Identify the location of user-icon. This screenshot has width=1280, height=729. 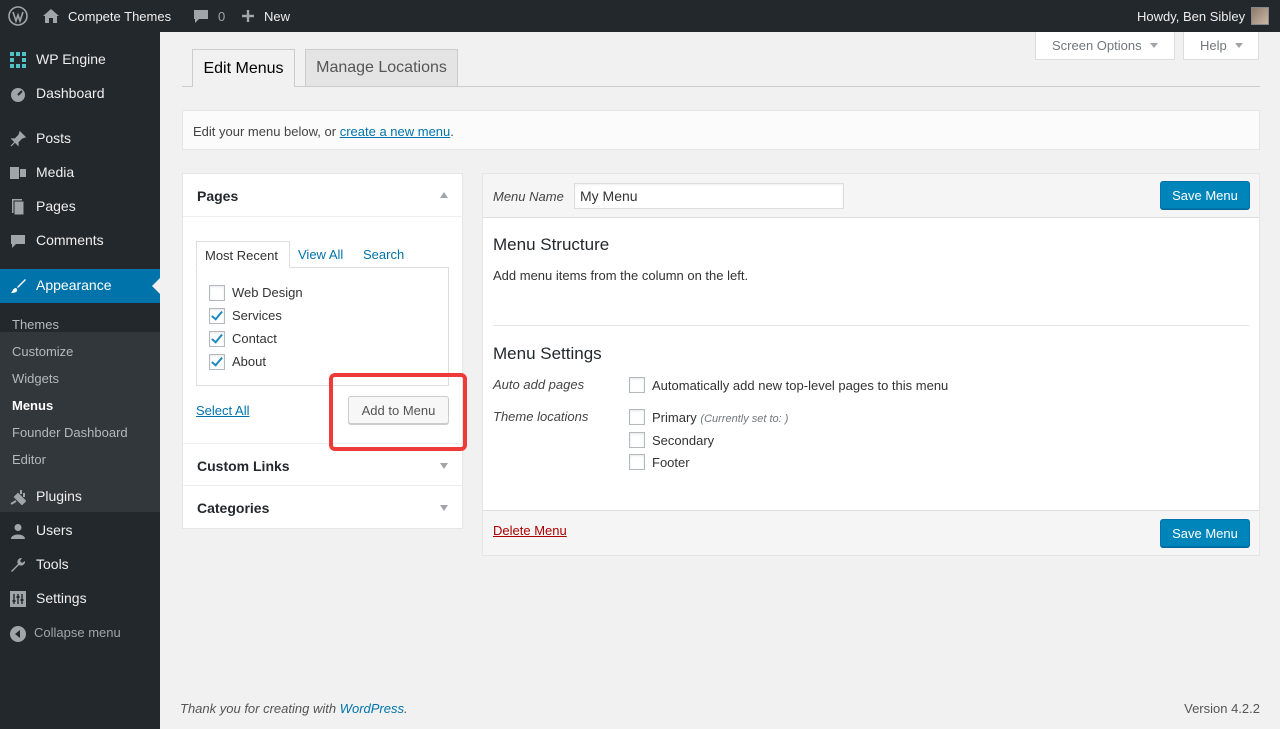
(18, 531).